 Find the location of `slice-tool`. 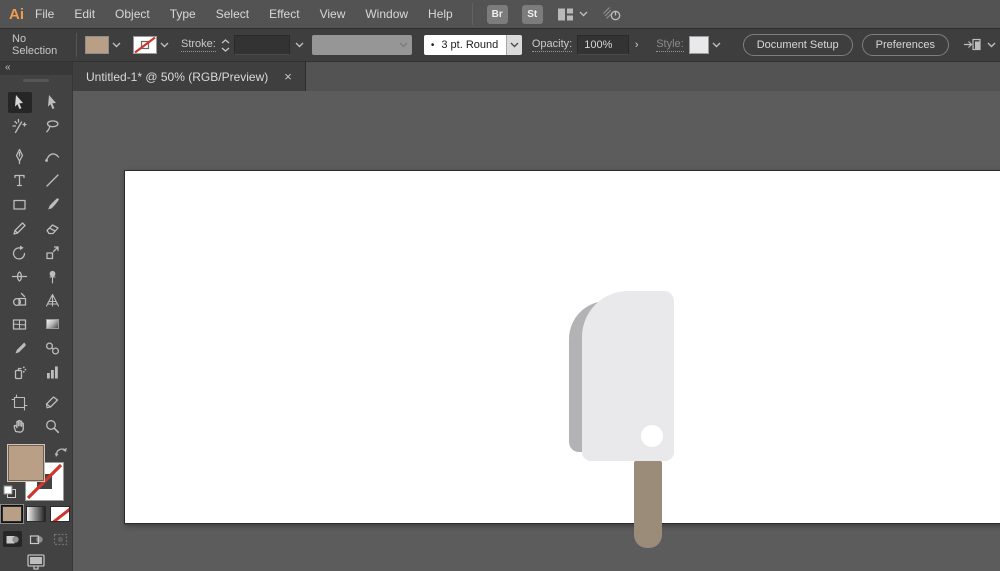

slice-tool is located at coordinates (53, 402).